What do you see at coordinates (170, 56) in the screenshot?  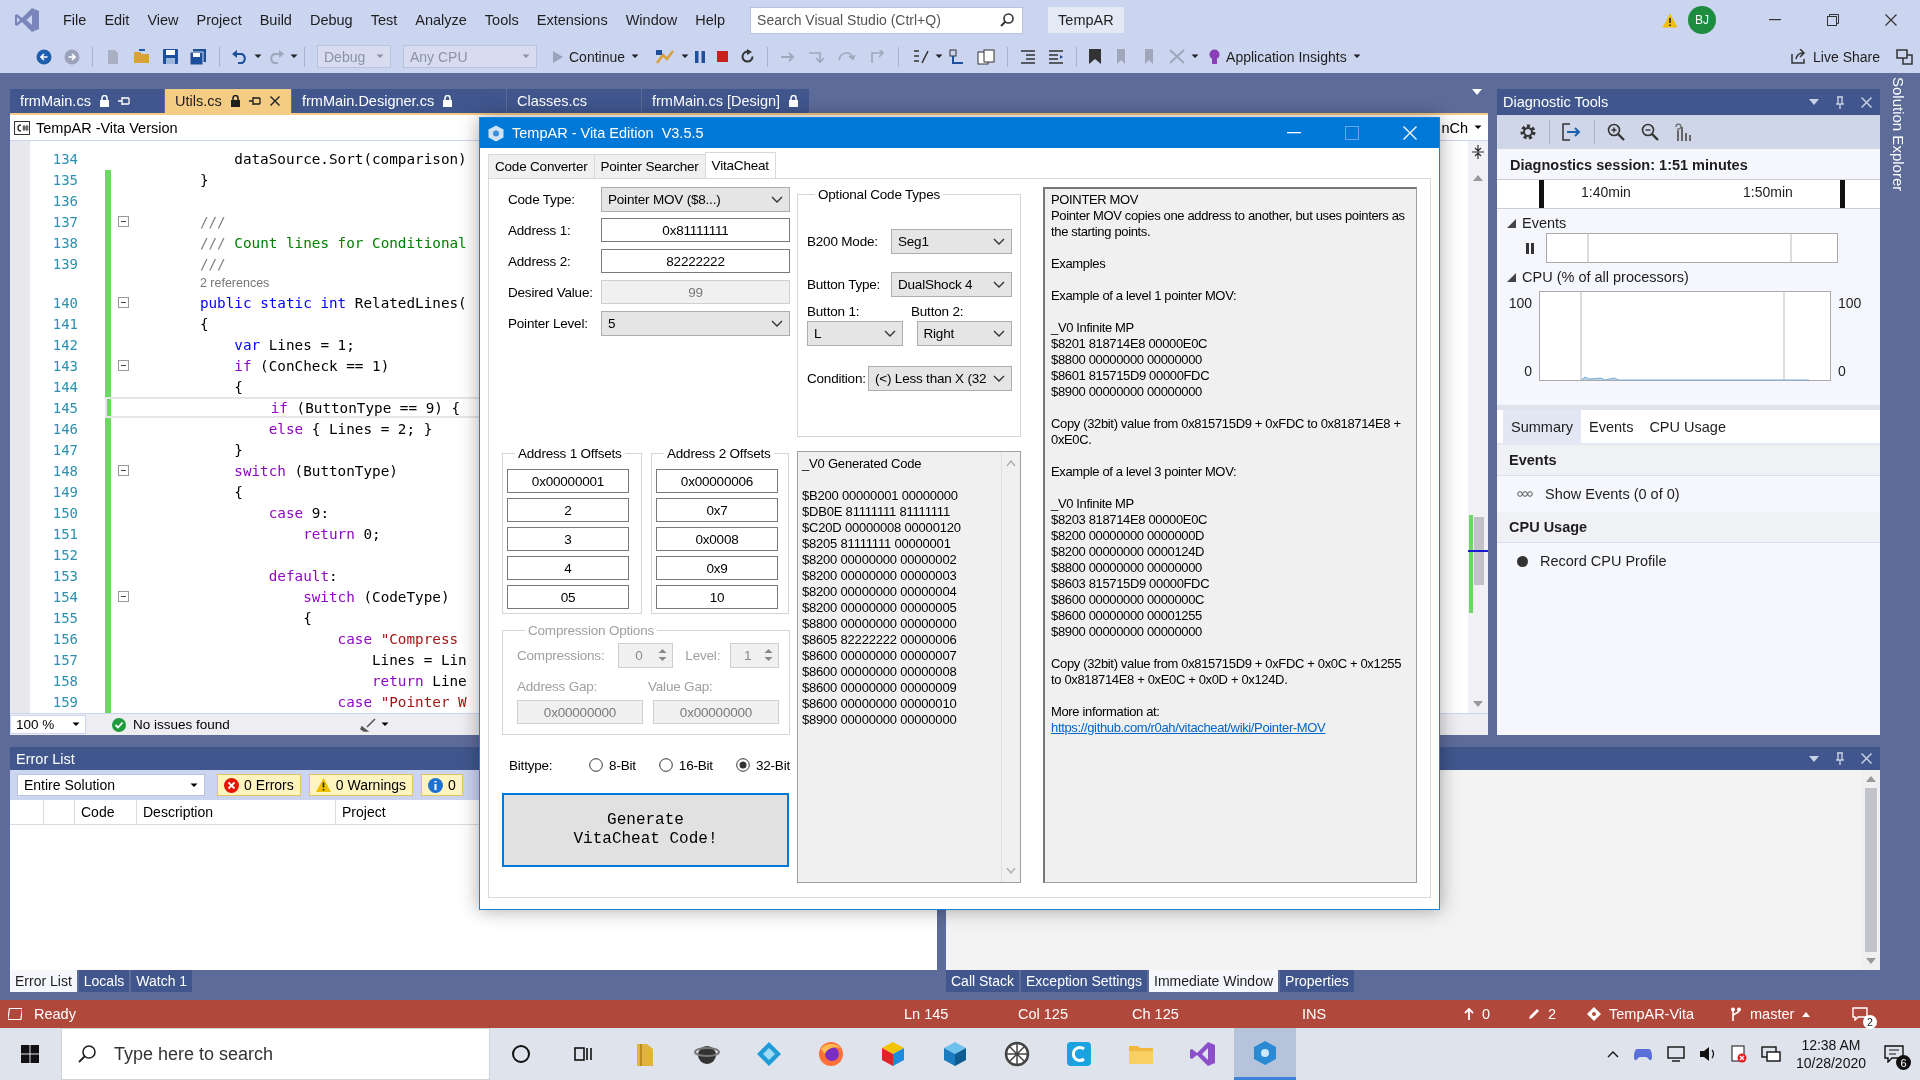 I see `save-icon` at bounding box center [170, 56].